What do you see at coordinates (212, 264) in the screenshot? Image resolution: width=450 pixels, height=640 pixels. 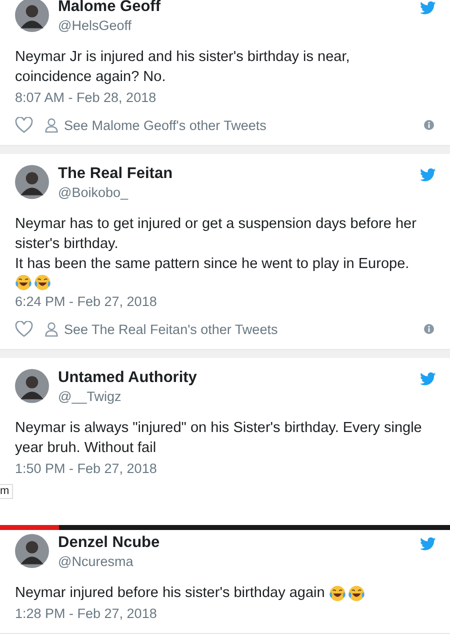 I see `tweet-text: It has been the same pattern since he went to play in Europe.` at bounding box center [212, 264].